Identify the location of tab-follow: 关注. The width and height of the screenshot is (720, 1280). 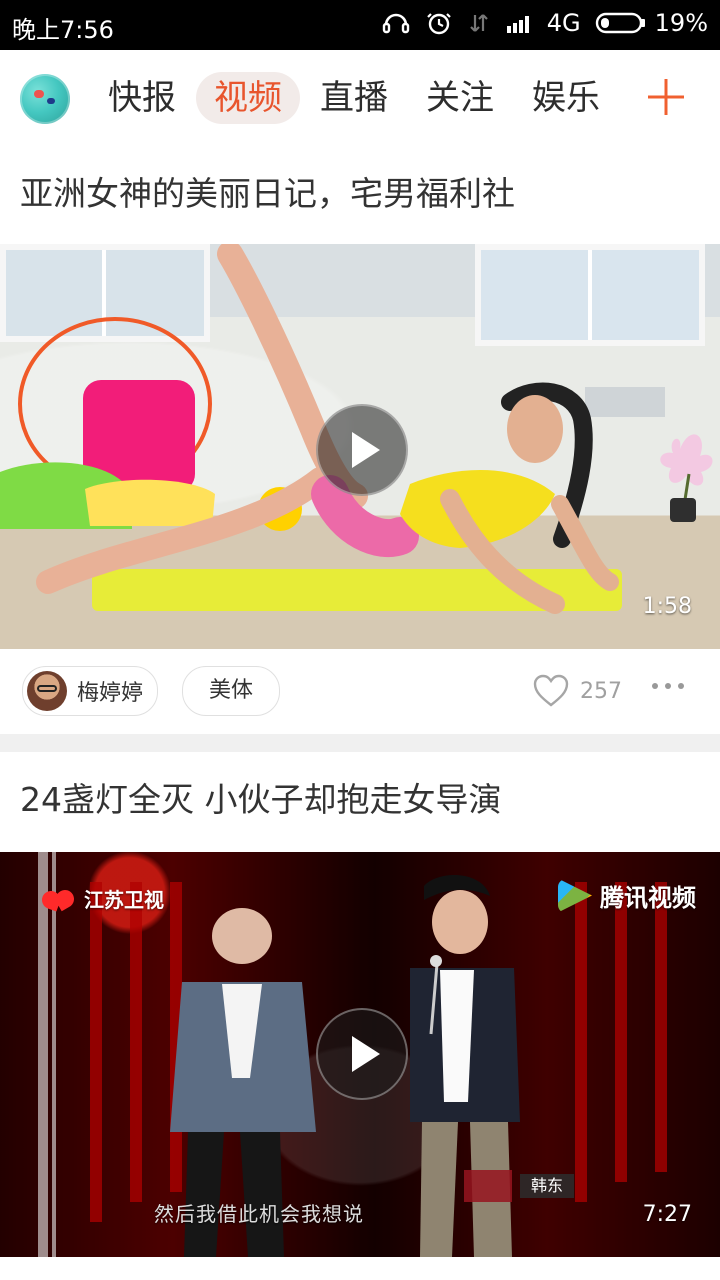
(460, 98).